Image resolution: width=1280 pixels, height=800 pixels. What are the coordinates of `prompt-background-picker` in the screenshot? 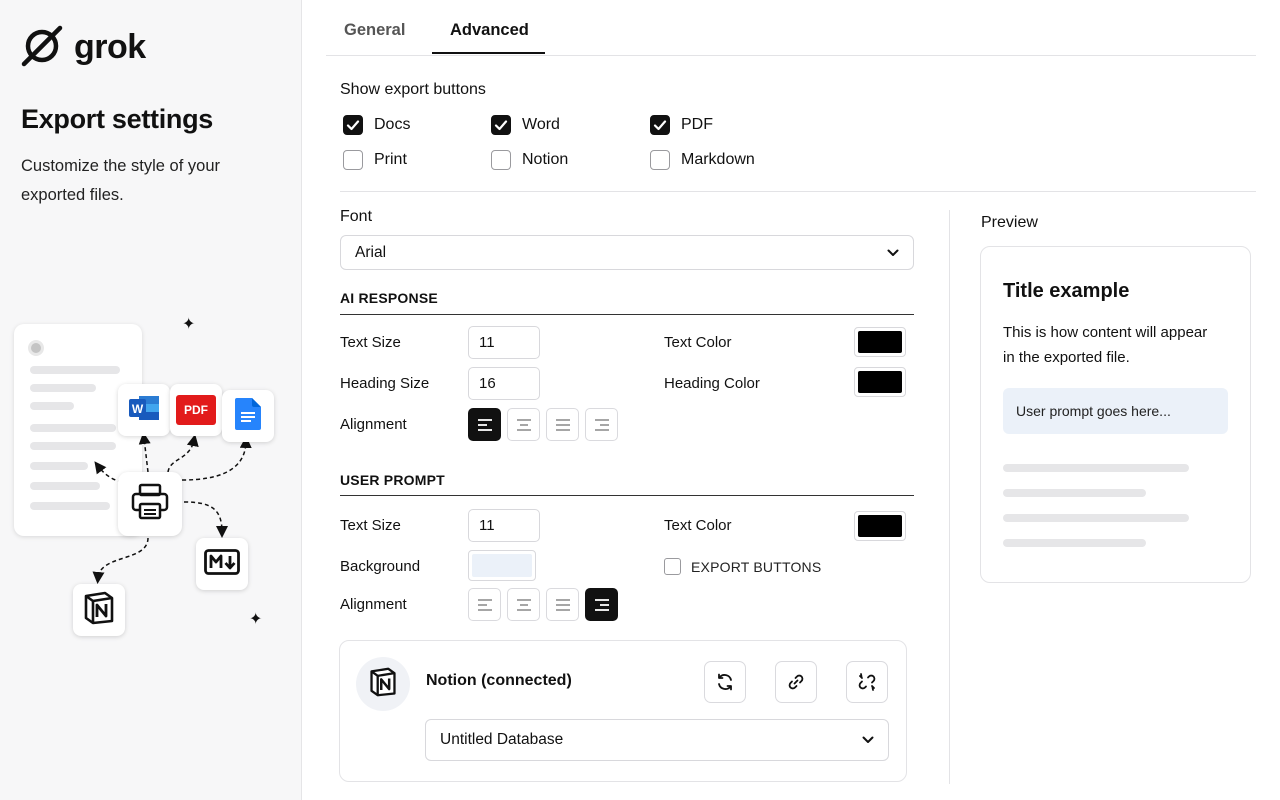 It's located at (502, 565).